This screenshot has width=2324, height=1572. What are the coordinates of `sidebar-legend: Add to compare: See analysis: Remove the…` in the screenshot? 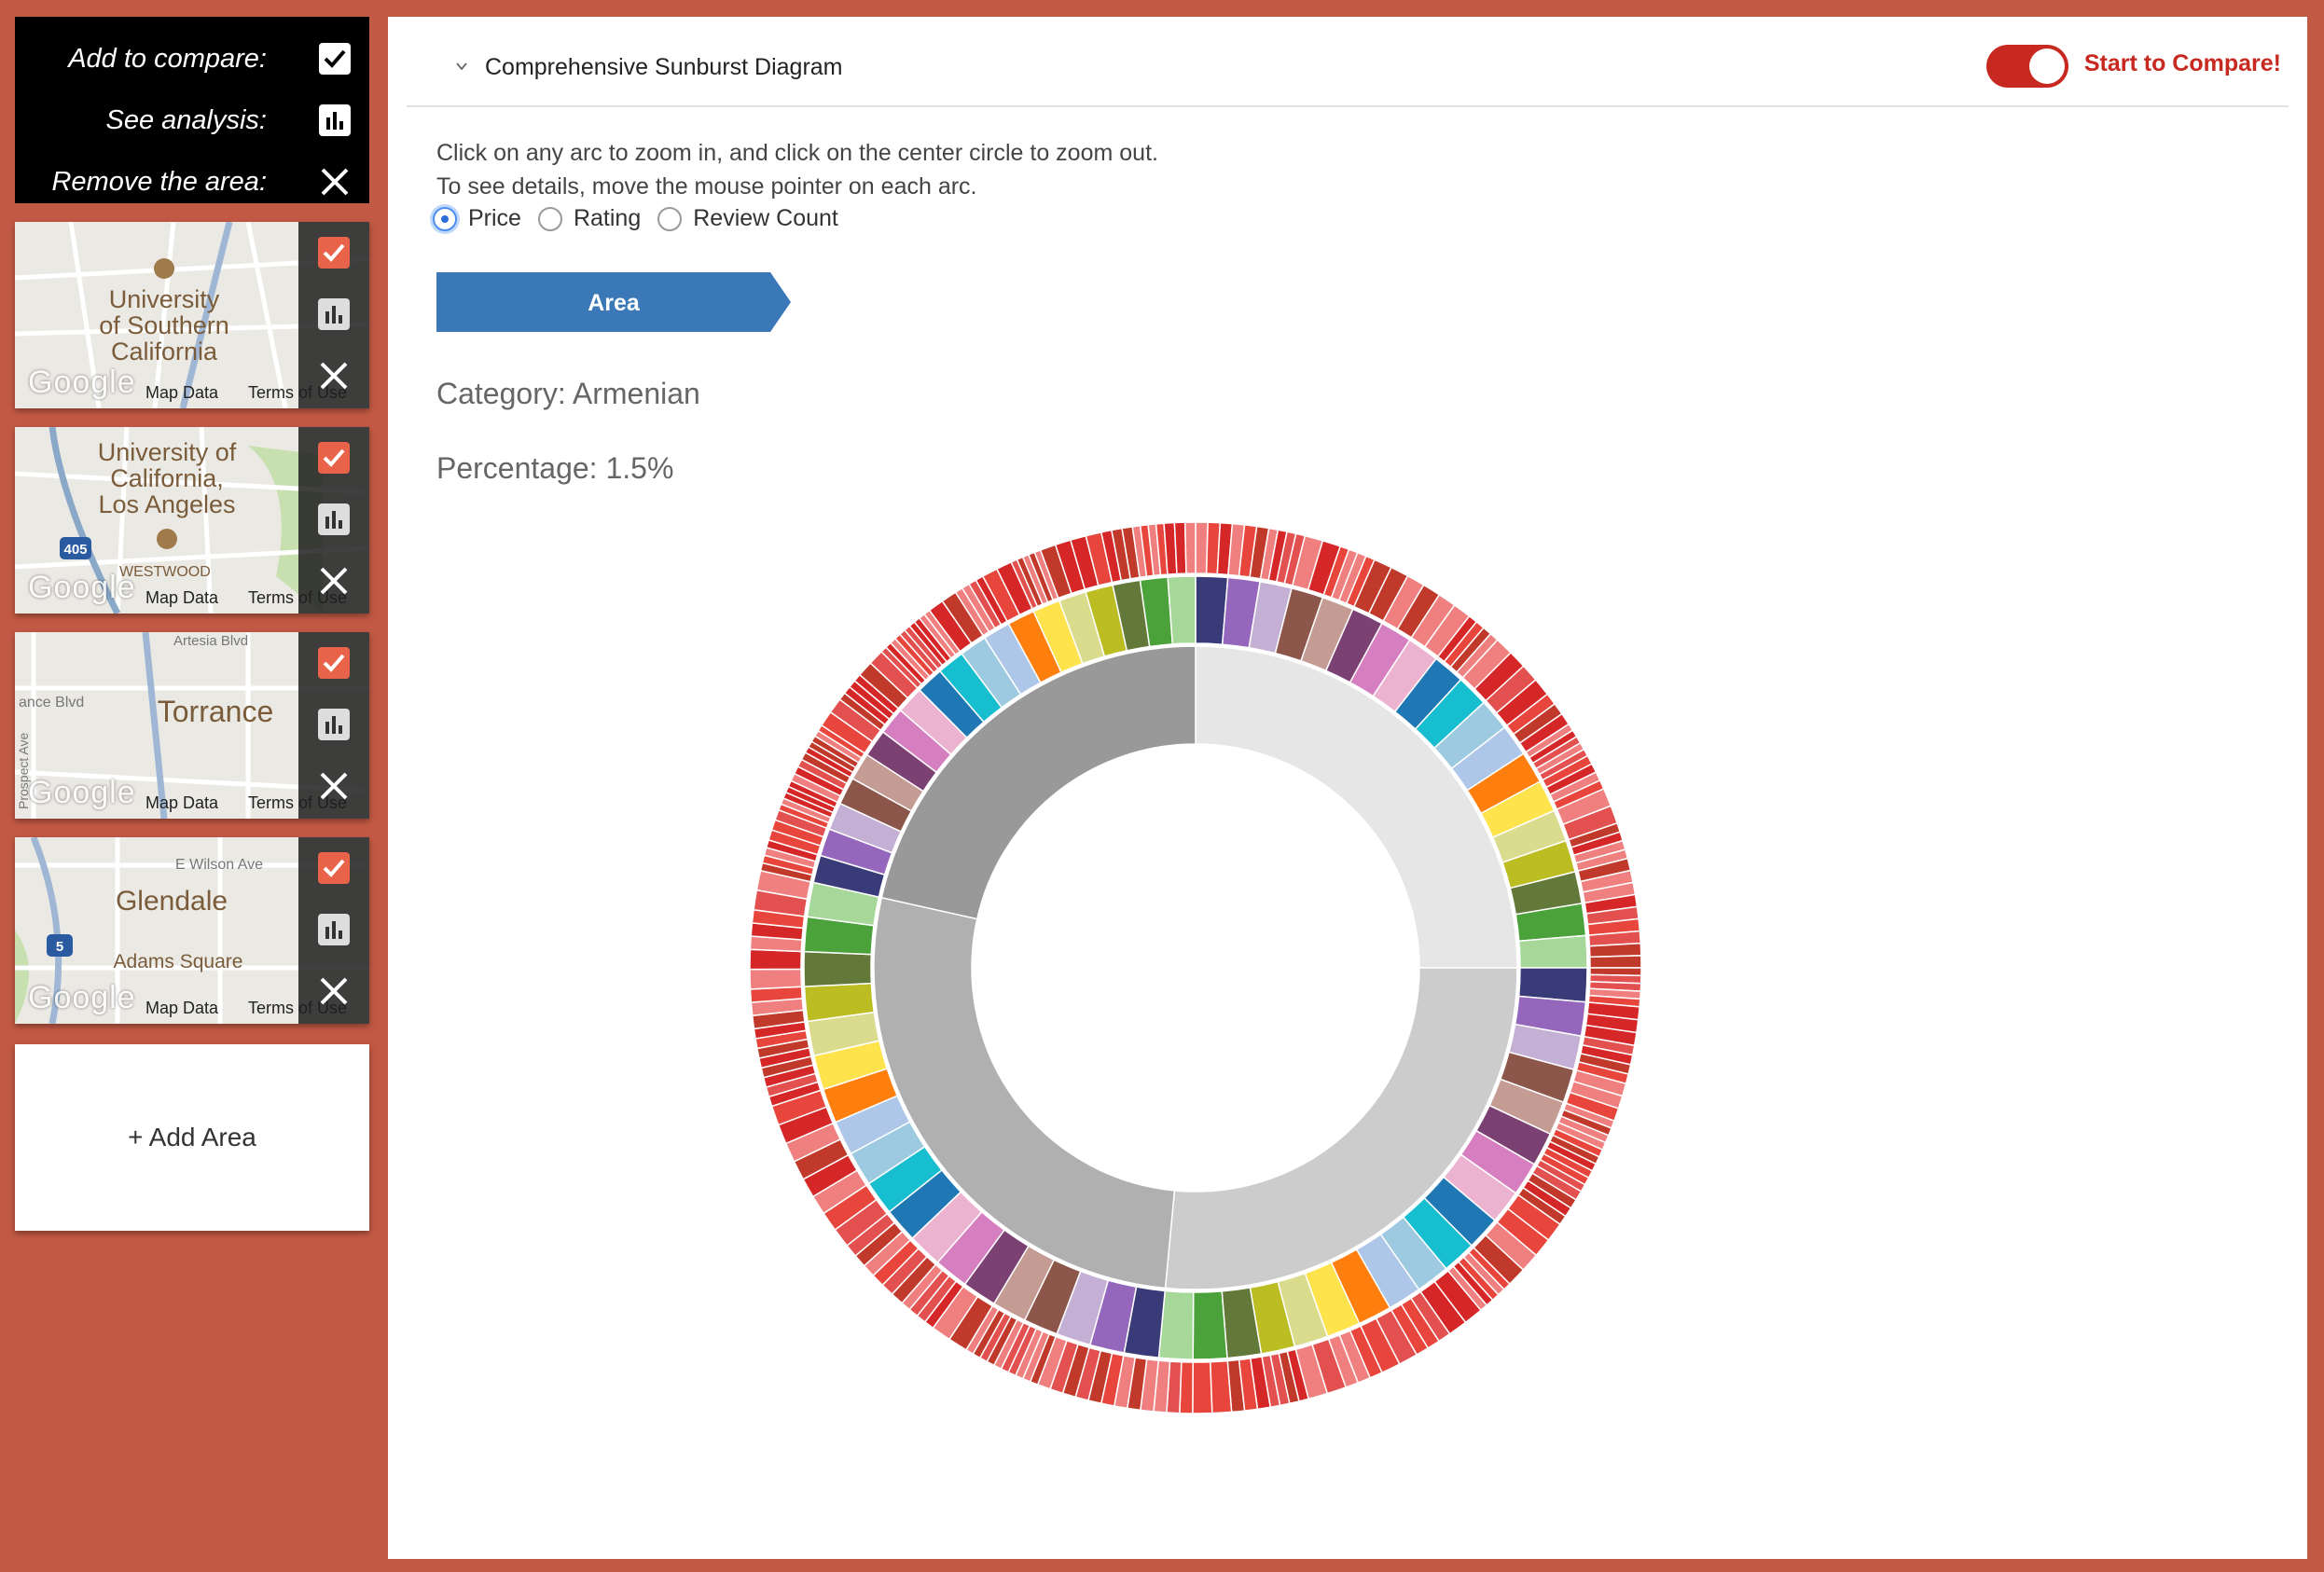 It's located at (192, 110).